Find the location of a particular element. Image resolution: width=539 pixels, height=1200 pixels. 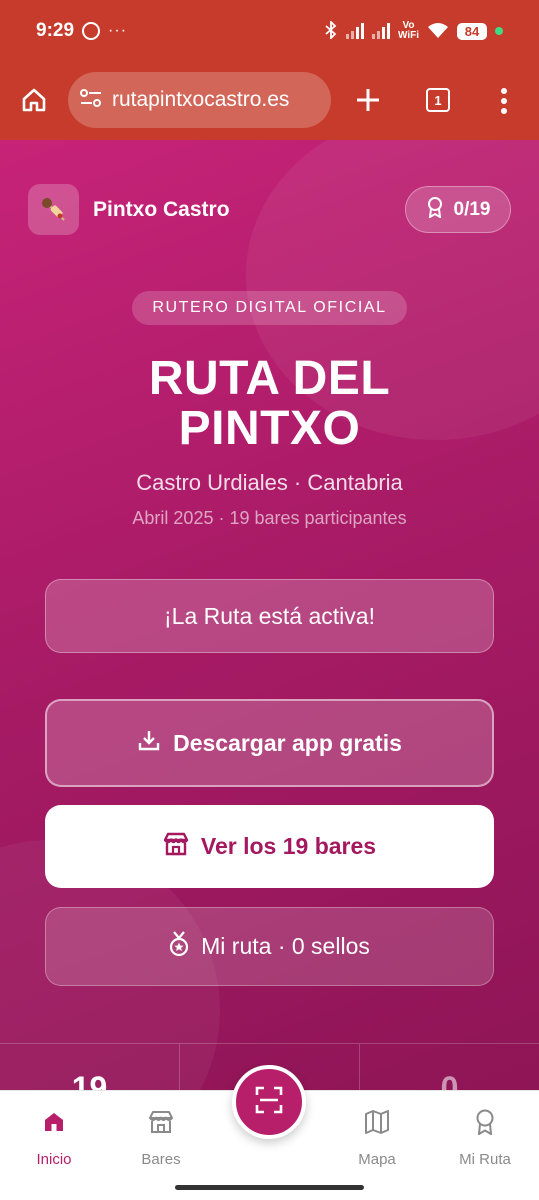

bottom-navigation: Inicio Bares Mapa Mi Ruta is located at coordinates (269, 1132).